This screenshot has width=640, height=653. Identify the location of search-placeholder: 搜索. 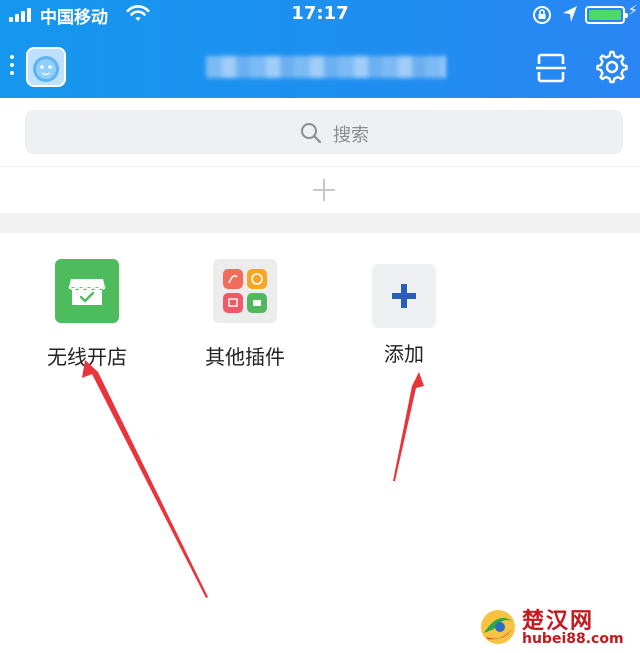
(351, 135).